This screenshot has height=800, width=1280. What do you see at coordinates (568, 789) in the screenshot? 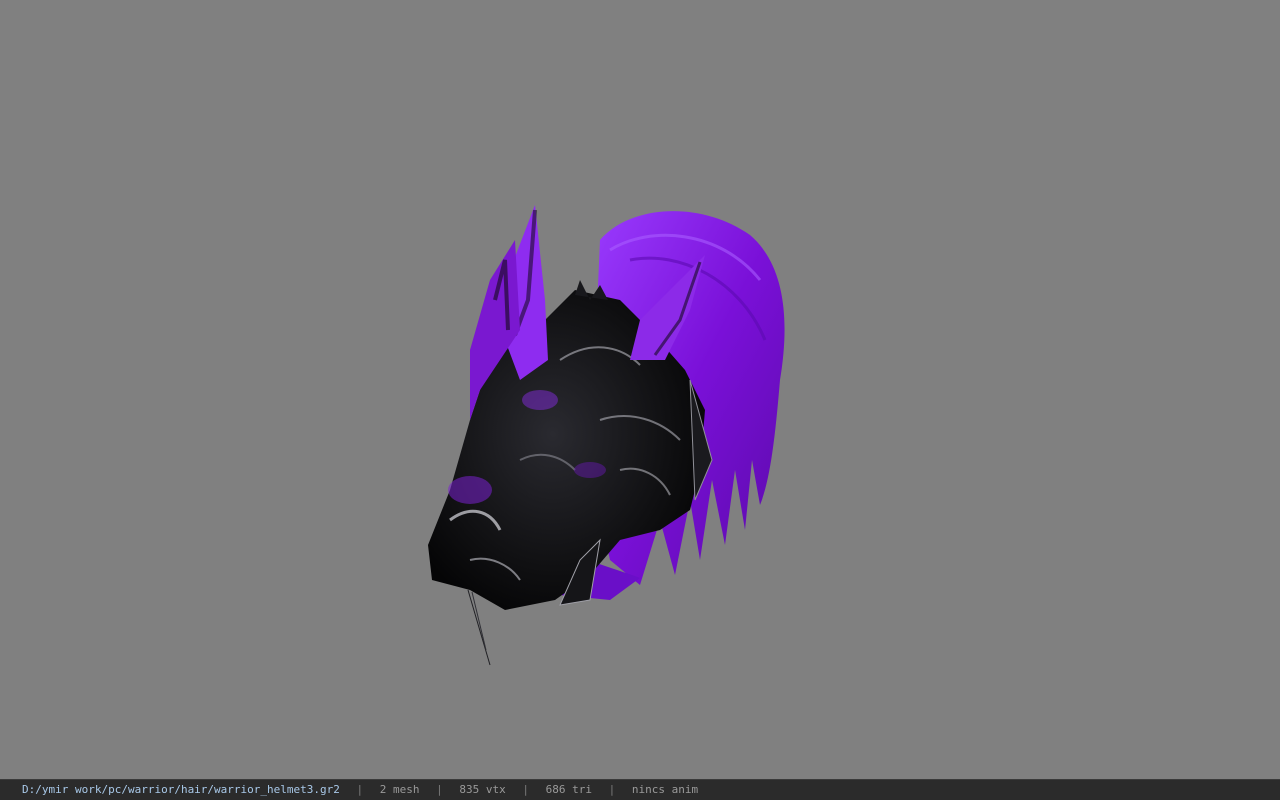
I see `triangle-count-label: 686 tri` at bounding box center [568, 789].